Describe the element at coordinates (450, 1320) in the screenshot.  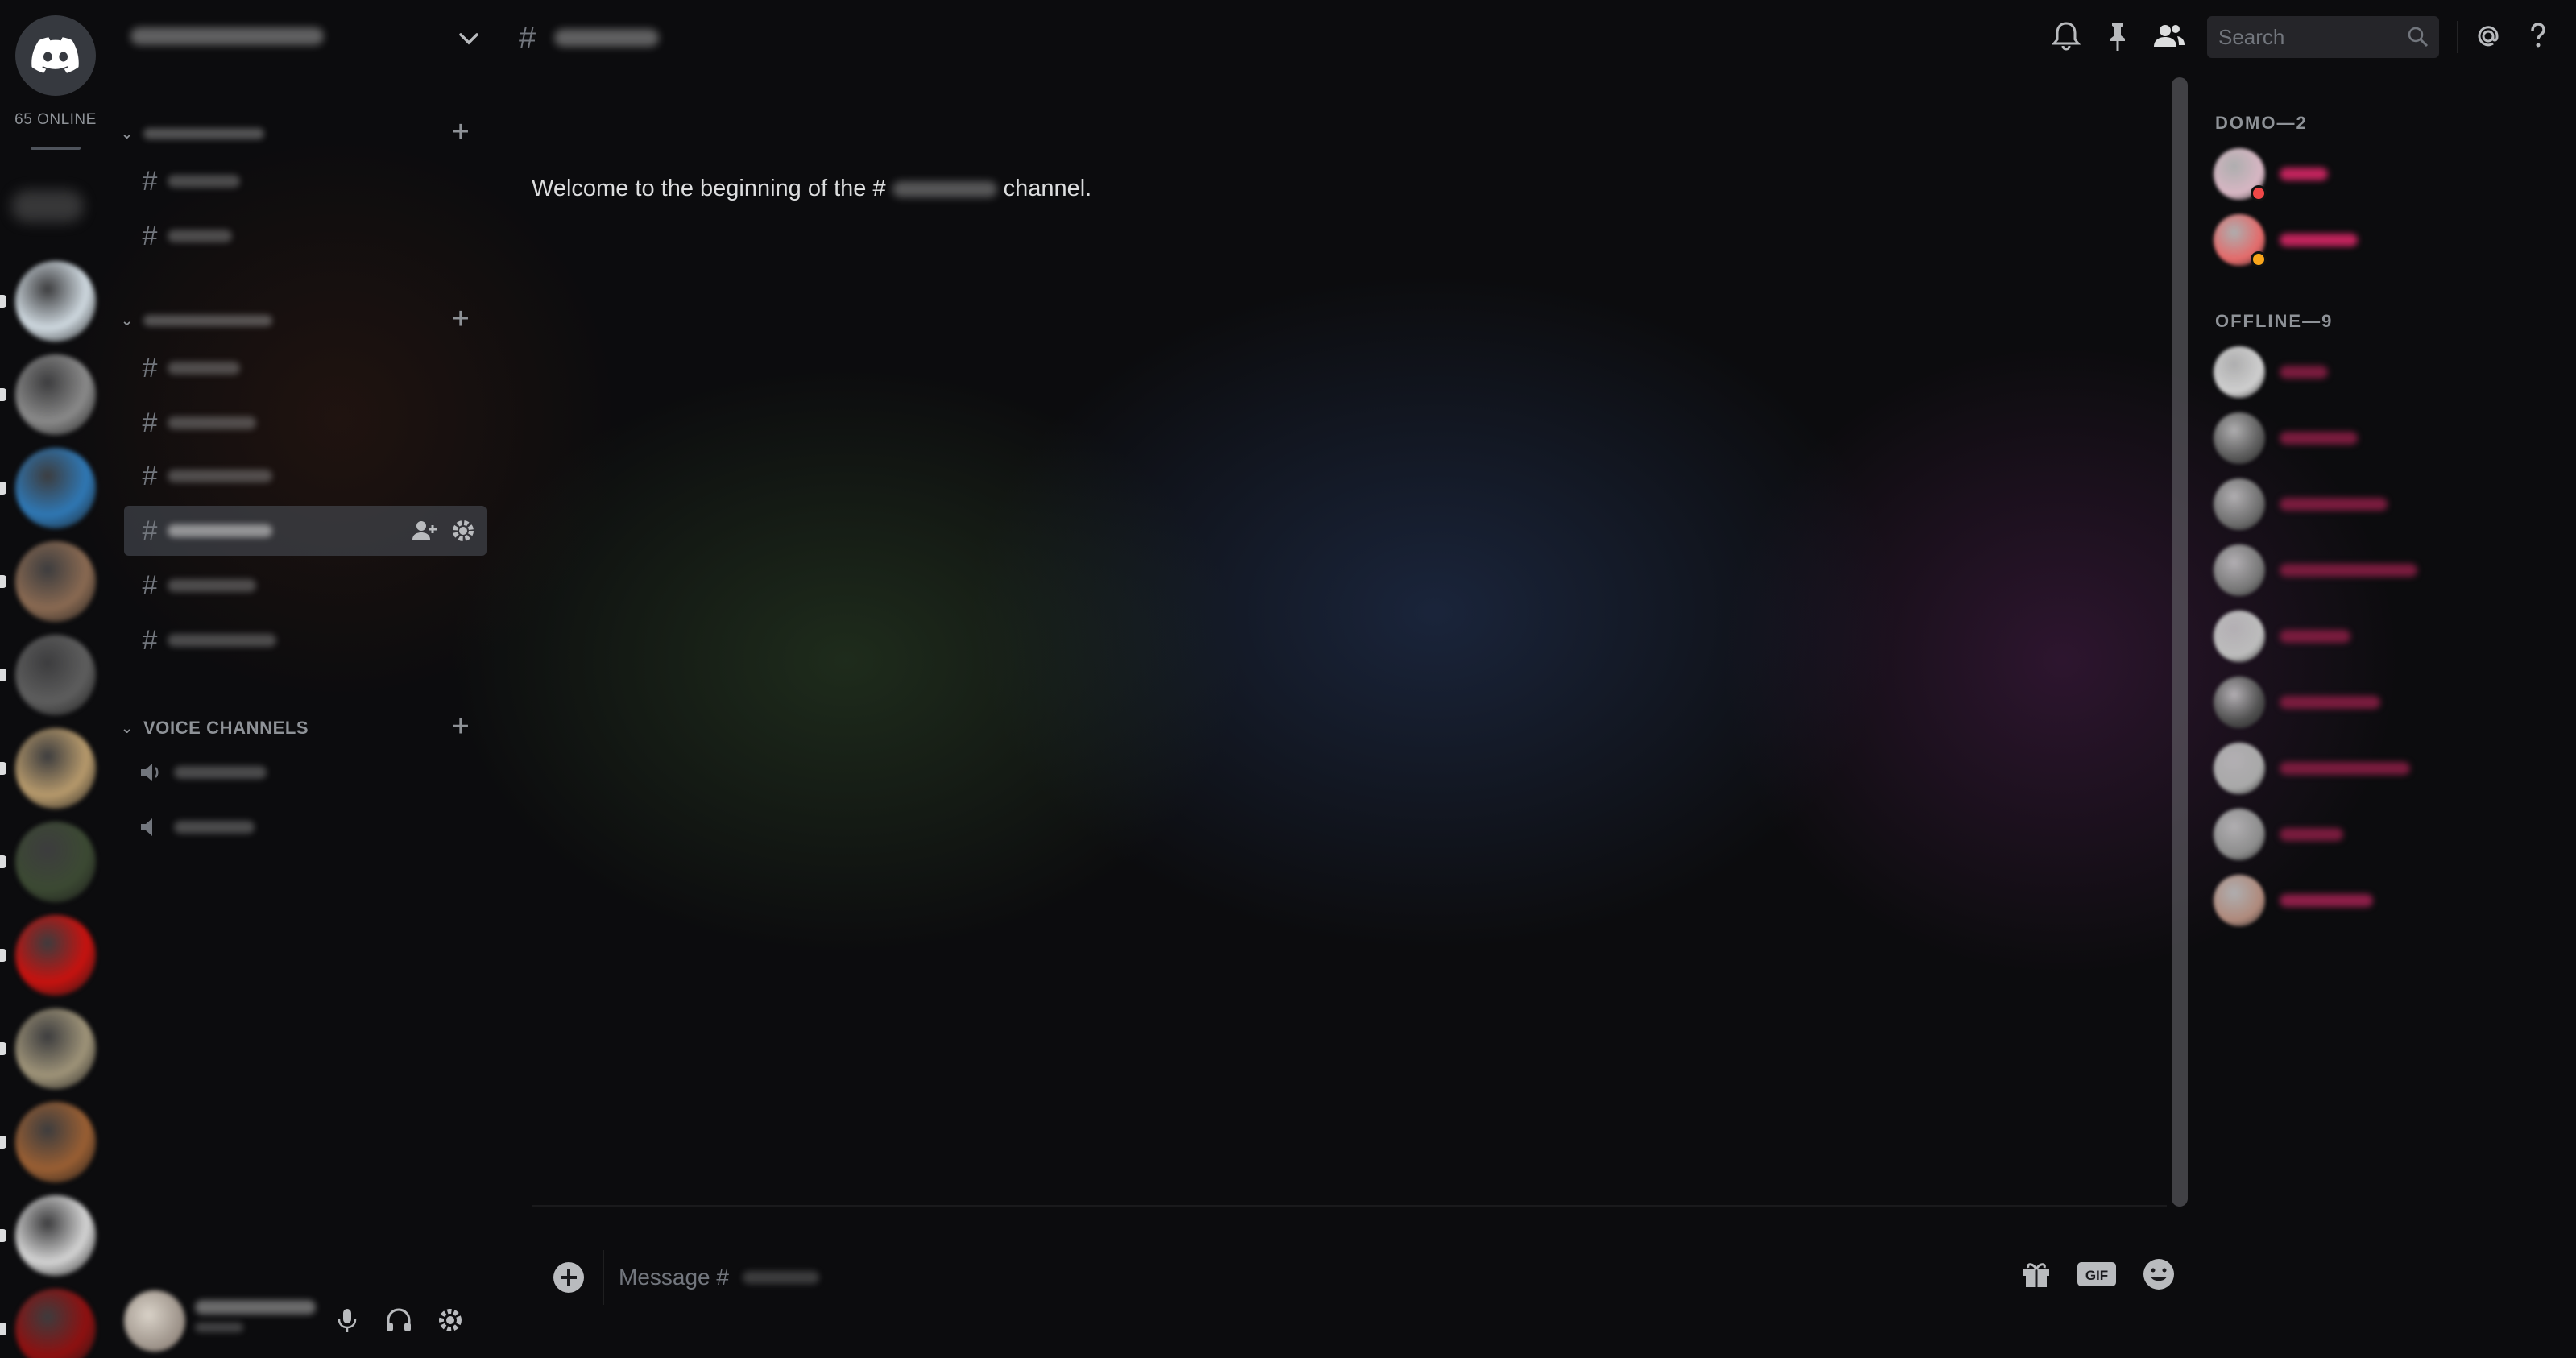
I see `user-settings-gear-icon` at that location.